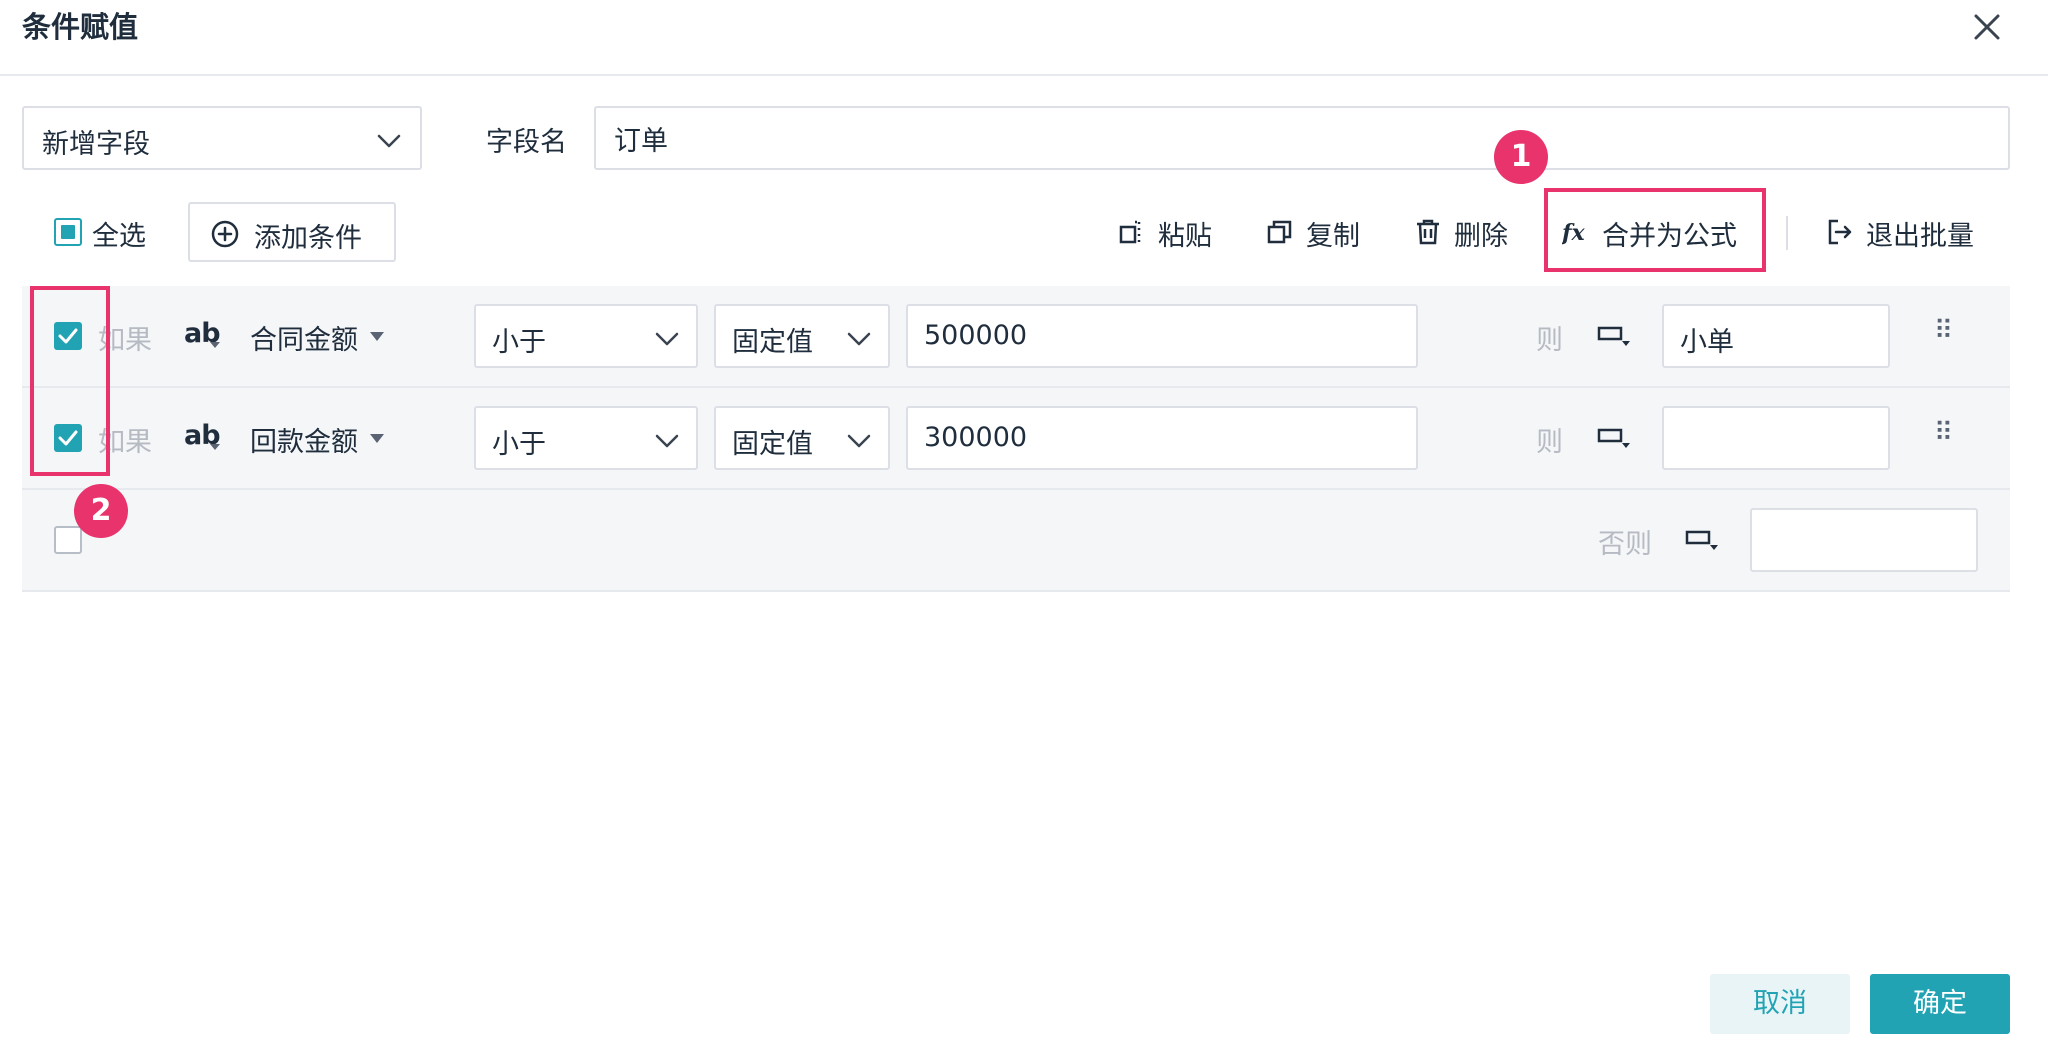 The image size is (2048, 1064). I want to click on close-button, so click(1987, 27).